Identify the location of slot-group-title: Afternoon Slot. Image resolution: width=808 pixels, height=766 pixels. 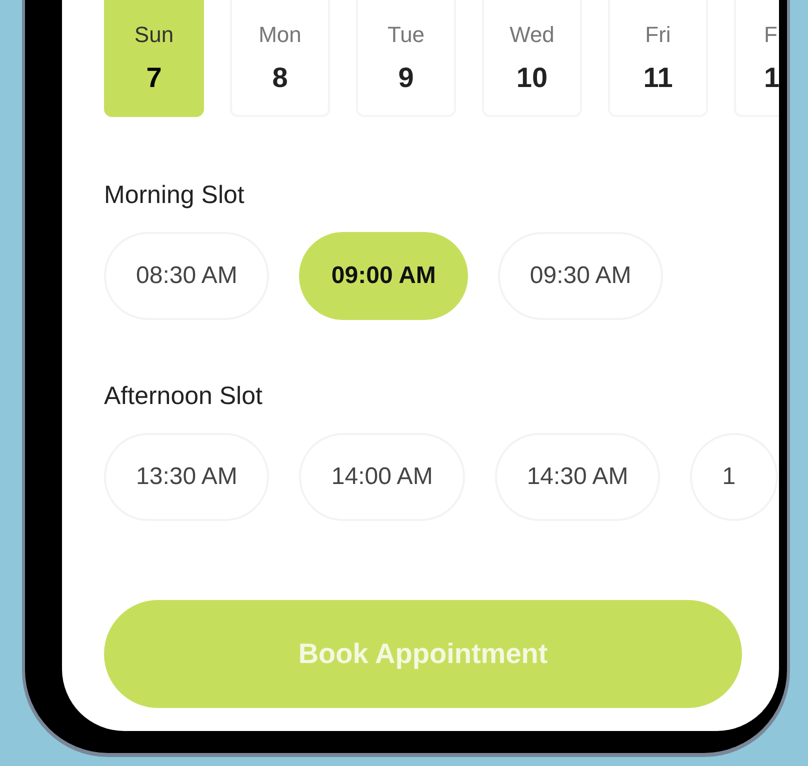
(184, 396).